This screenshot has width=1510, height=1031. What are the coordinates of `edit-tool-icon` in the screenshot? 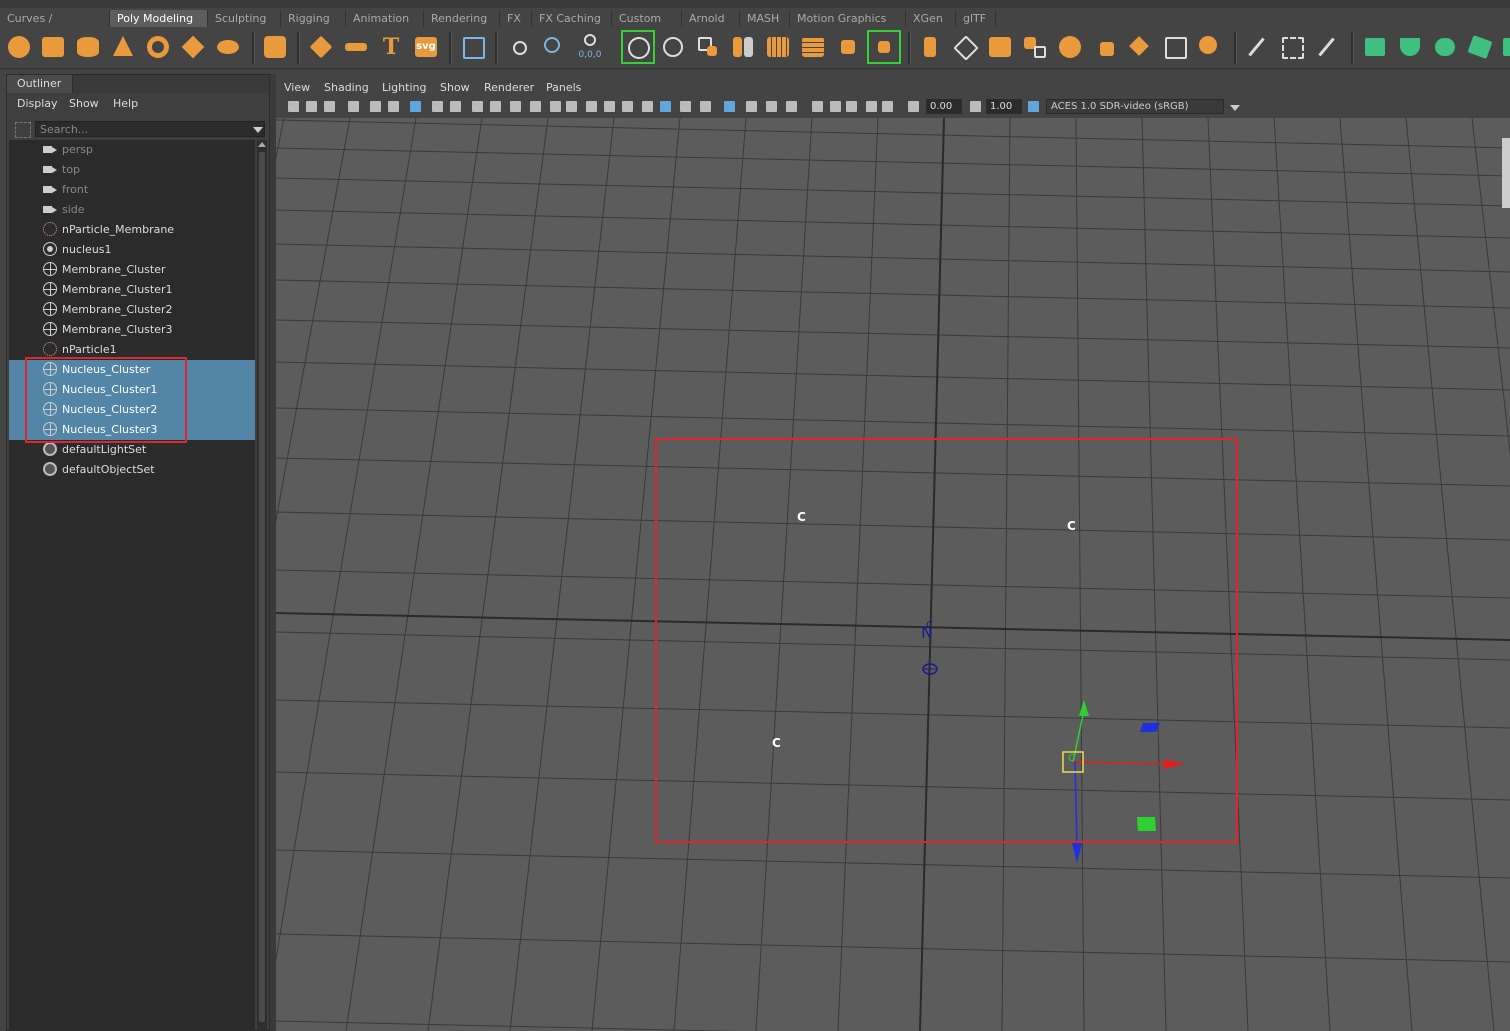 It's located at (1257, 47).